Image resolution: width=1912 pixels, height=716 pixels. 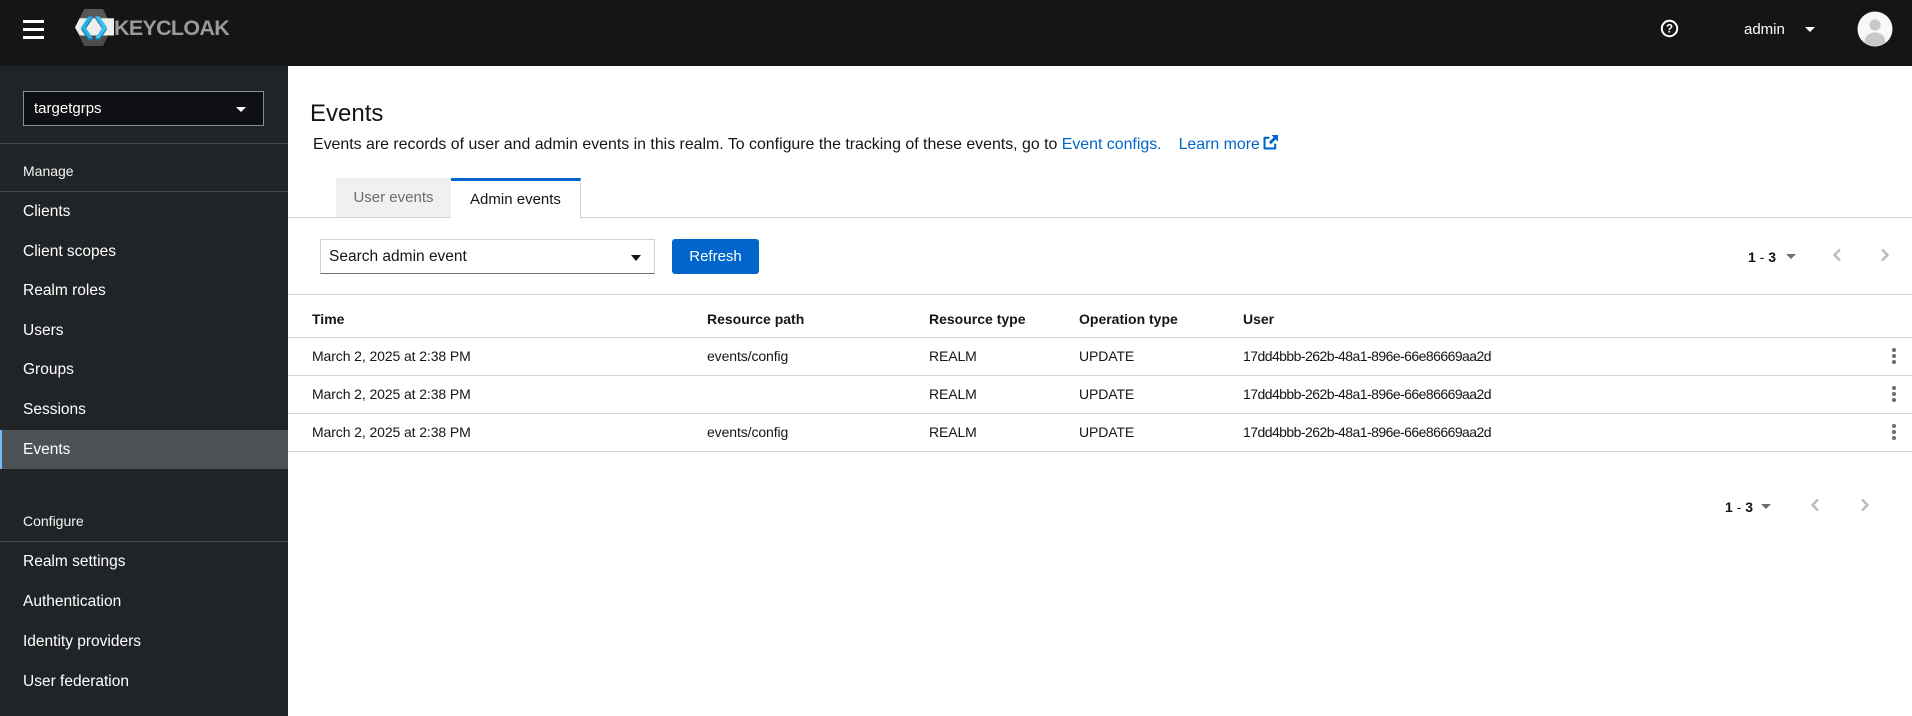 What do you see at coordinates (172, 28) in the screenshot?
I see `svg-text: KEYCLOAK` at bounding box center [172, 28].